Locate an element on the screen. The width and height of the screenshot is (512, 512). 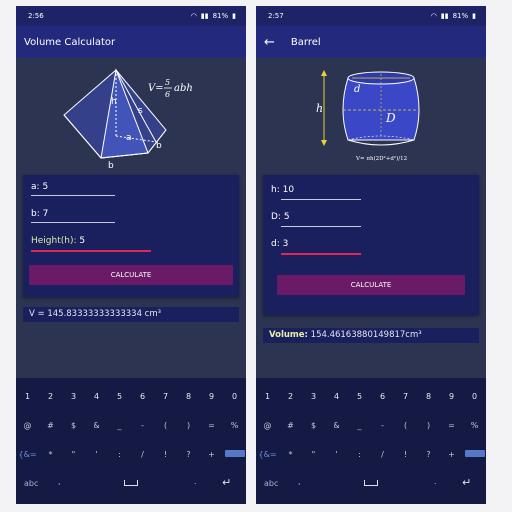
formula-den: 6 is located at coordinates (167, 94).